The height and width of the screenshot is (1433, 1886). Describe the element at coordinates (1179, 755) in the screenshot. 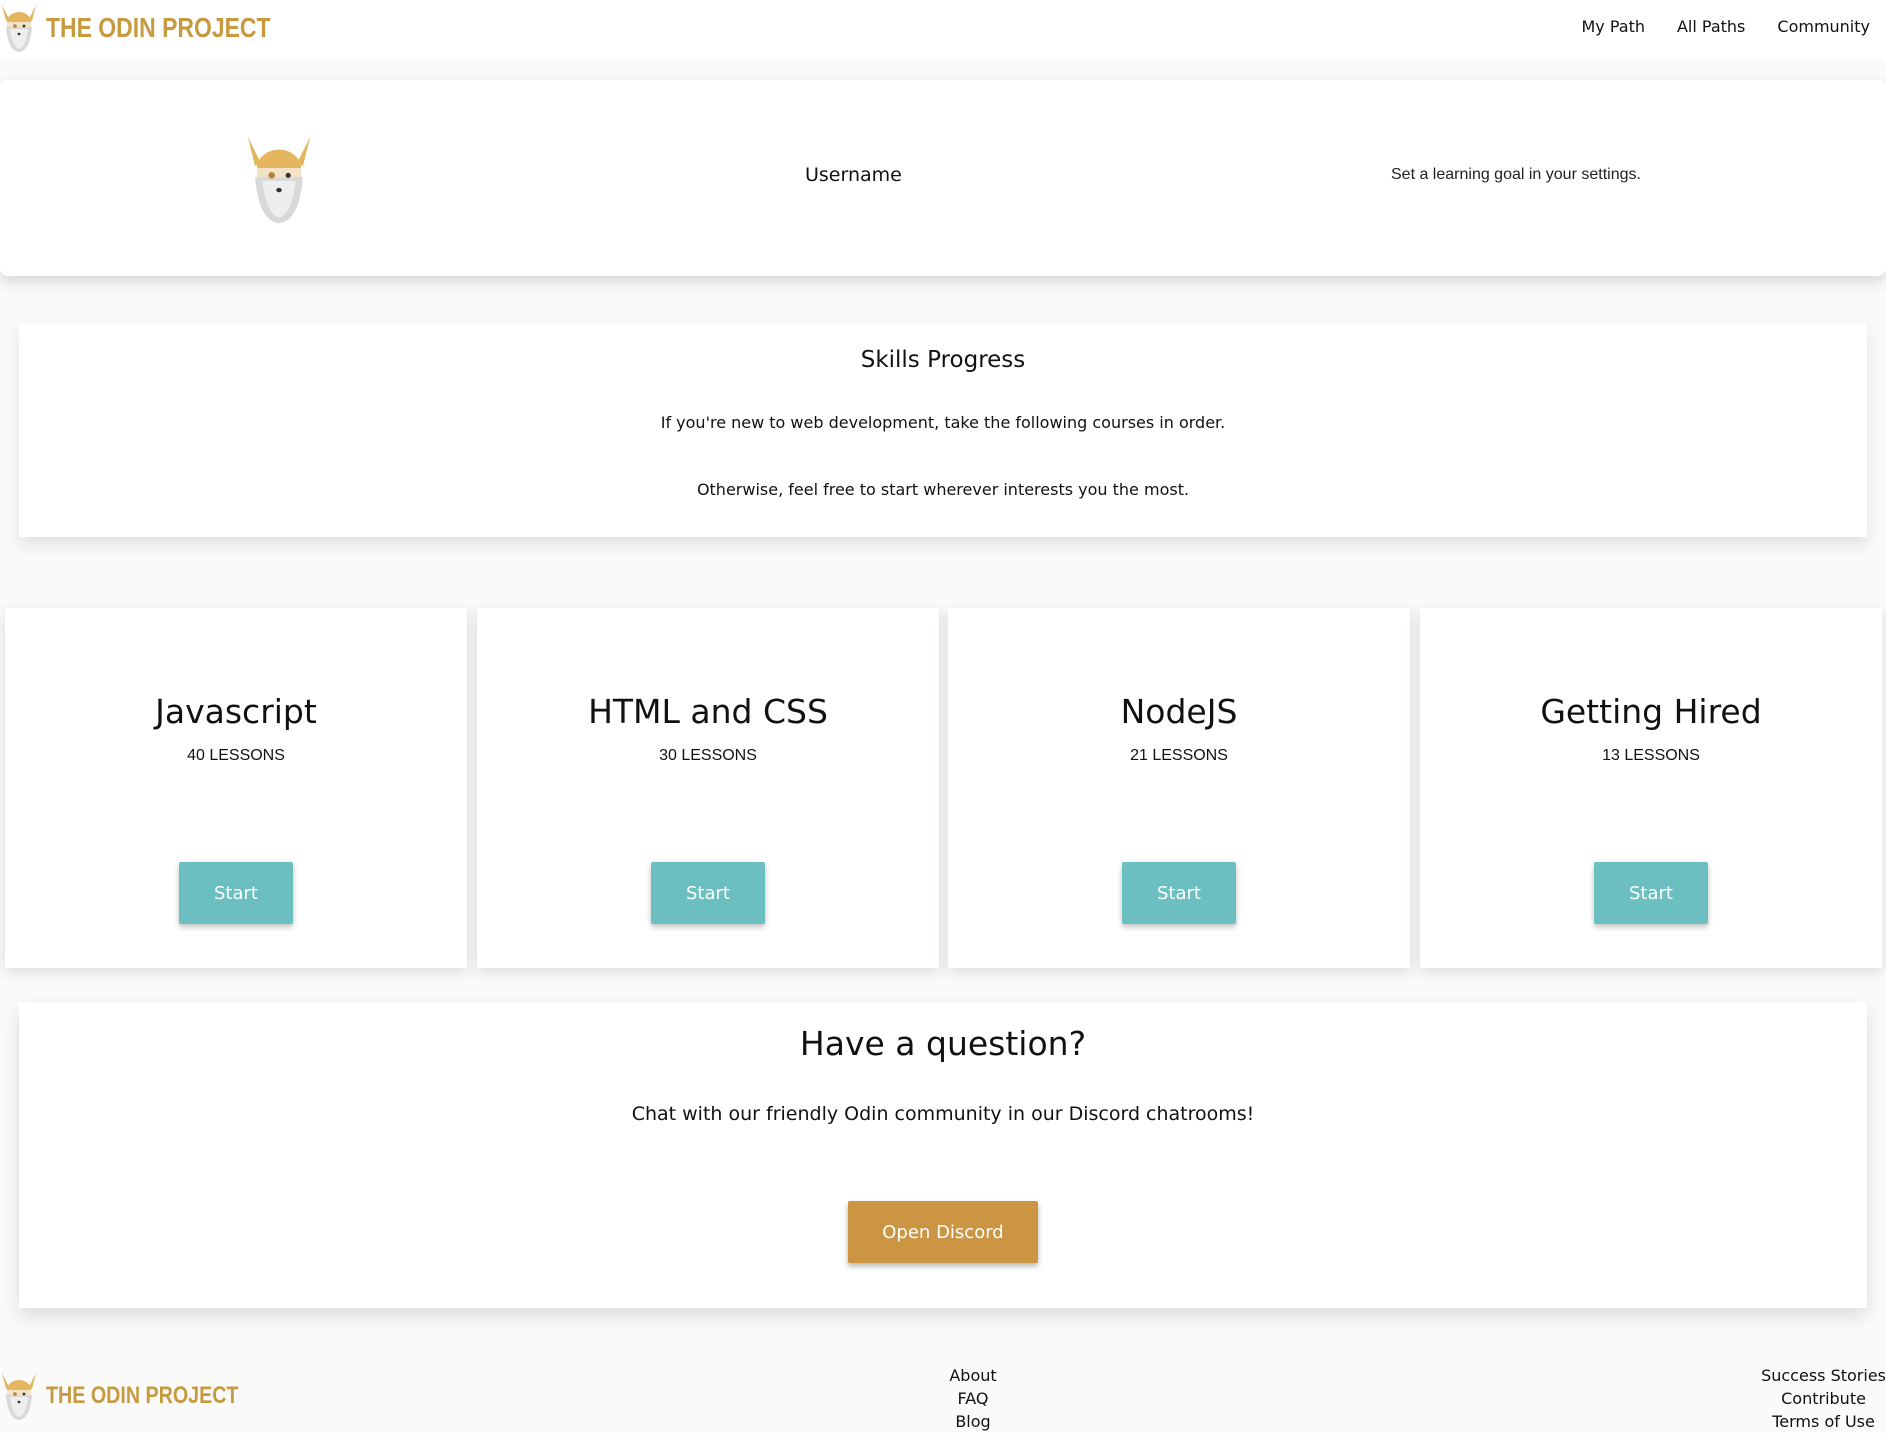

I see `course-lesson-count: 21 LESSONS` at that location.